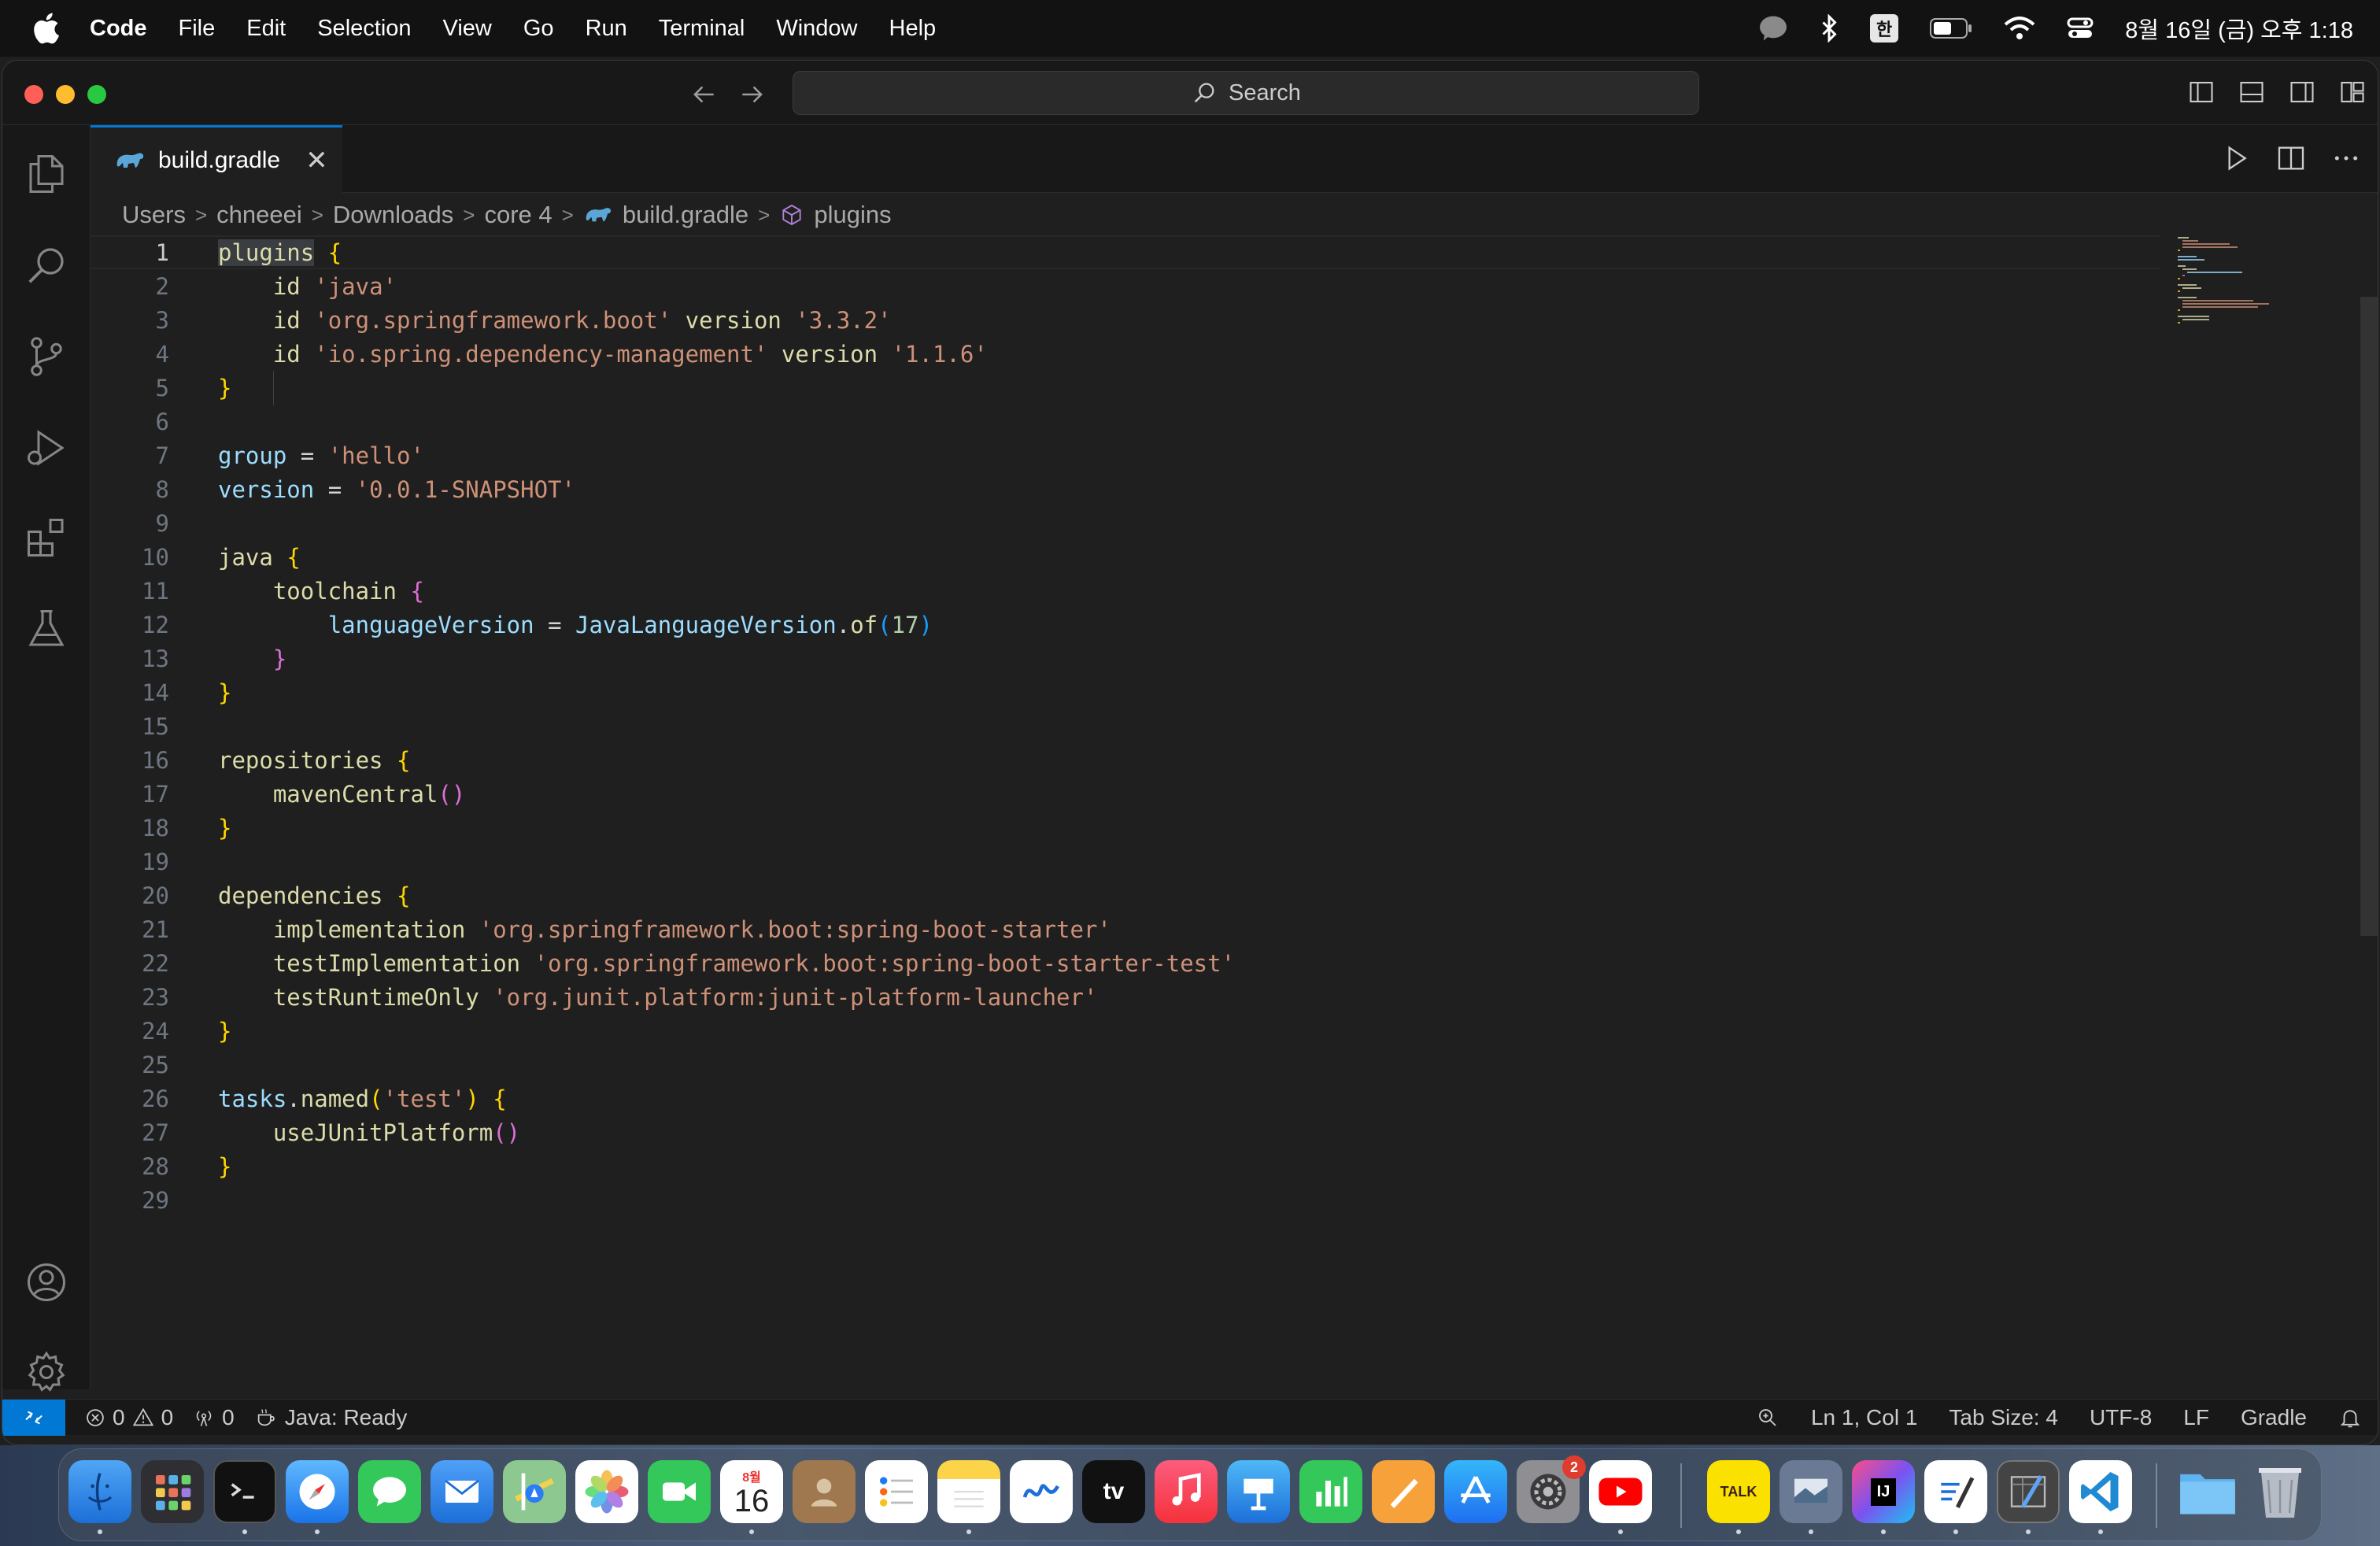 Image resolution: width=2380 pixels, height=1546 pixels. I want to click on bluetooth-icon, so click(1829, 28).